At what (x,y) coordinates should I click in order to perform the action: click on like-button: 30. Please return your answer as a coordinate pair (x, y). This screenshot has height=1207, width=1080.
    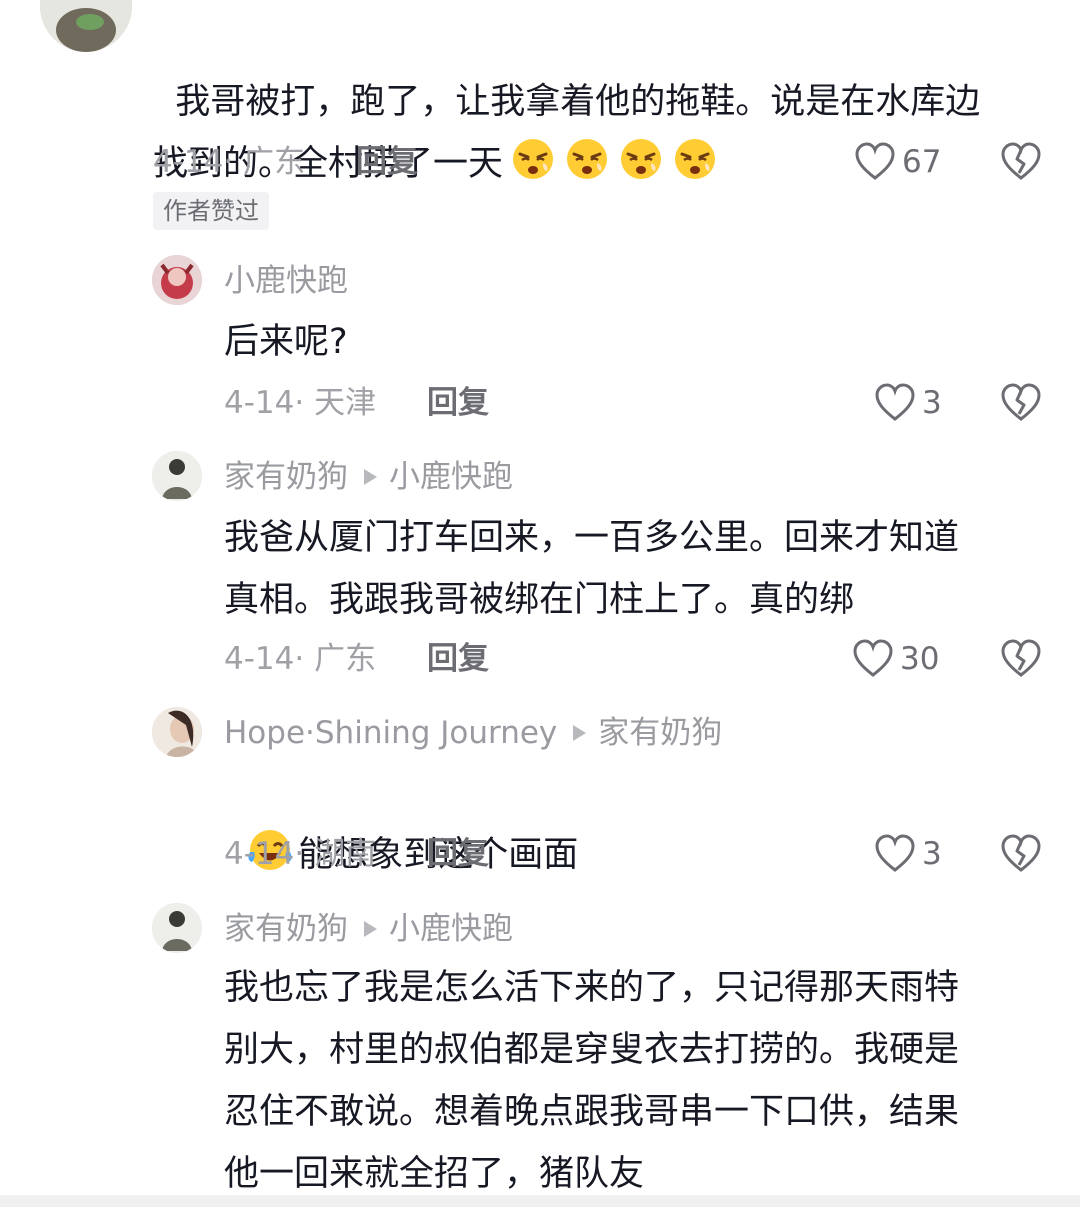
    Looking at the image, I should click on (895, 659).